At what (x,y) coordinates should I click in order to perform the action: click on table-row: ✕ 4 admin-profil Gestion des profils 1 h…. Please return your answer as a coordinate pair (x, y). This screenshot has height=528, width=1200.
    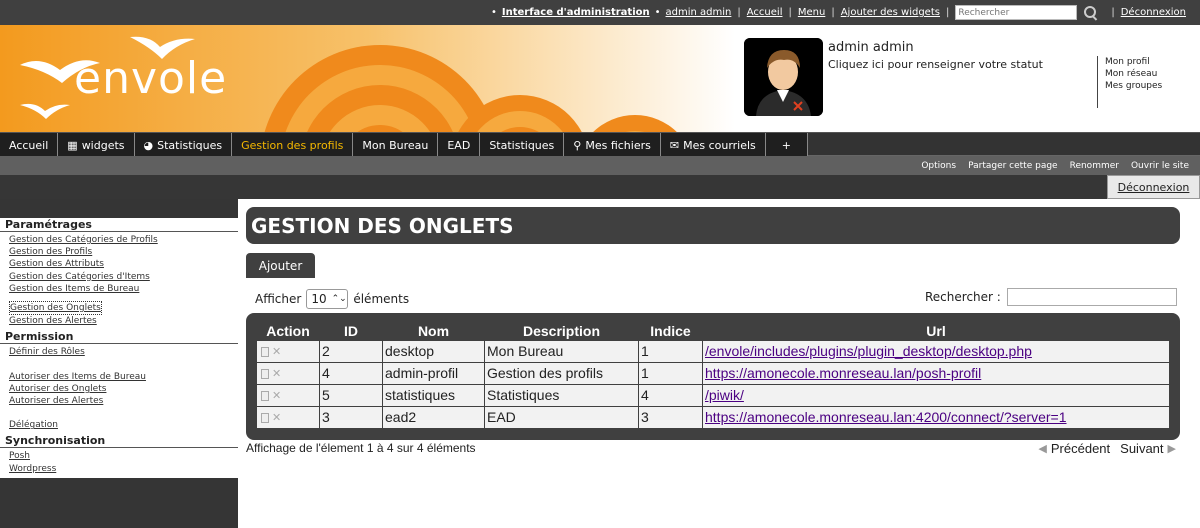
    Looking at the image, I should click on (713, 373).